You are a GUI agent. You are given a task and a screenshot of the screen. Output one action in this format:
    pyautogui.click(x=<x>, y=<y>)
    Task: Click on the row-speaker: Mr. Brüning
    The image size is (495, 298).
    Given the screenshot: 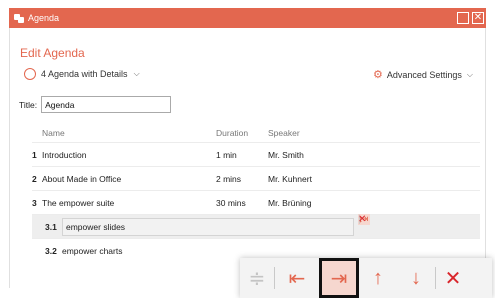 What is the action you would take?
    pyautogui.click(x=289, y=203)
    